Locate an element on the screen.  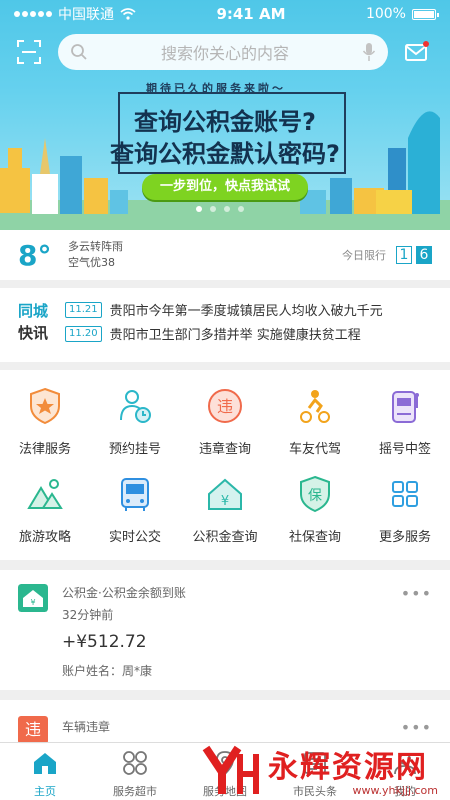
clock: 9:41 AM is located at coordinates (251, 14).